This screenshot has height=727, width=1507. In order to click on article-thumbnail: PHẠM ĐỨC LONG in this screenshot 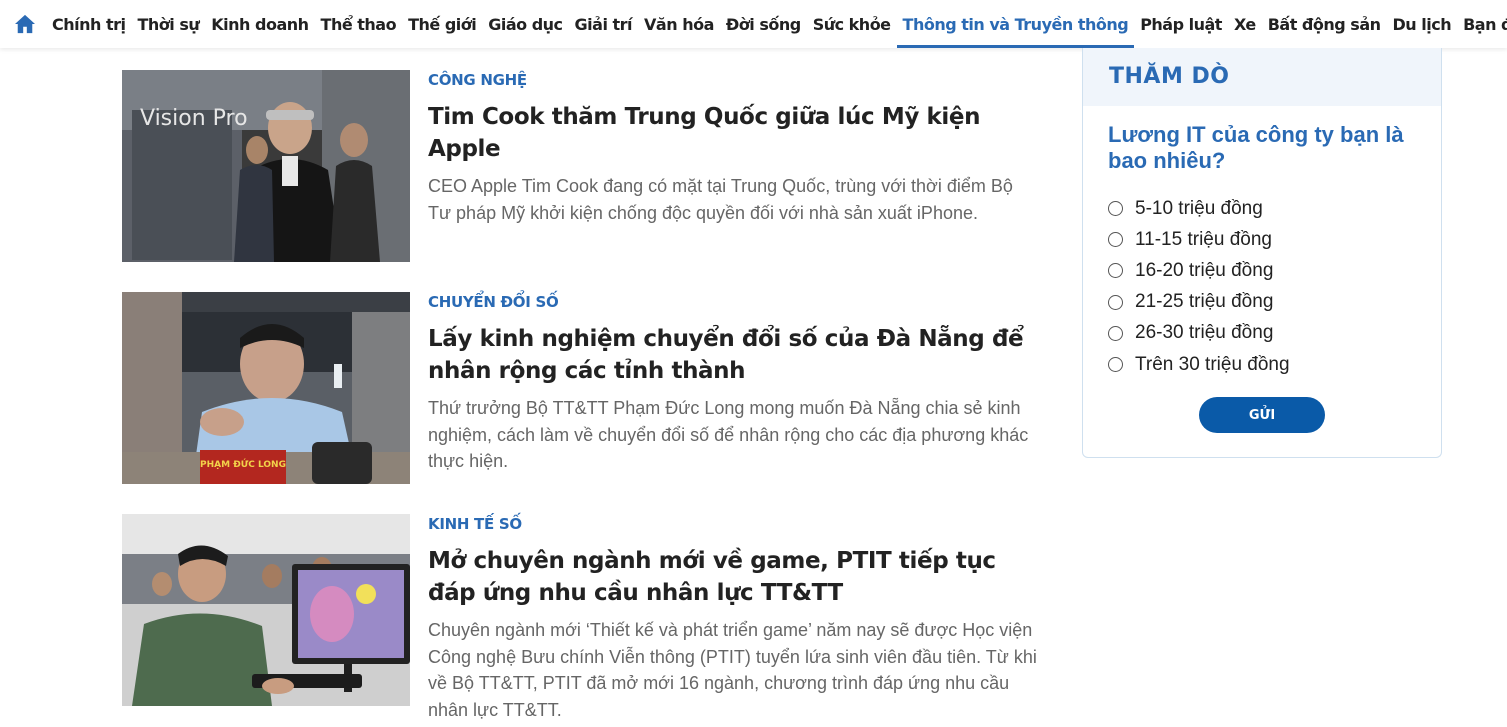, I will do `click(266, 388)`.